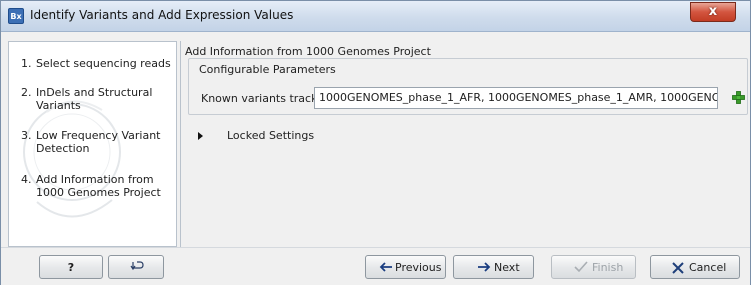 This screenshot has width=751, height=285. I want to click on known-variants-label: Known variants track, so click(259, 98).